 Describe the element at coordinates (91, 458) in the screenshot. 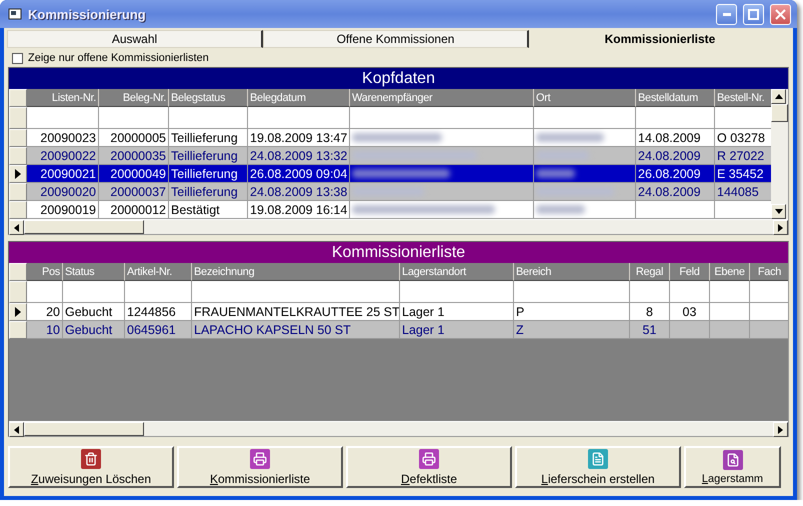

I see `trash-icon` at that location.